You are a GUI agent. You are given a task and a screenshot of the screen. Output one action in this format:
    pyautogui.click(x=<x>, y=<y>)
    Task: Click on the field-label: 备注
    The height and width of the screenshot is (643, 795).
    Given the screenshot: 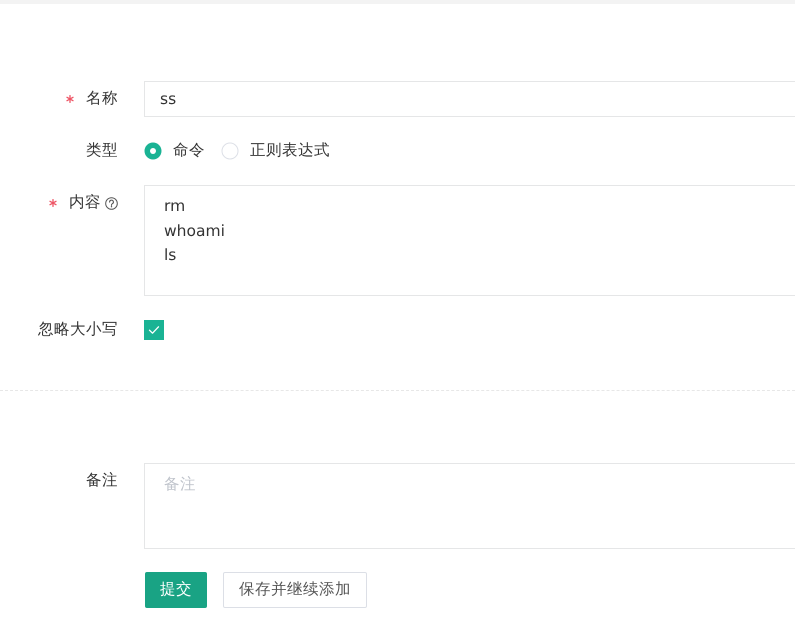 What is the action you would take?
    pyautogui.click(x=102, y=481)
    